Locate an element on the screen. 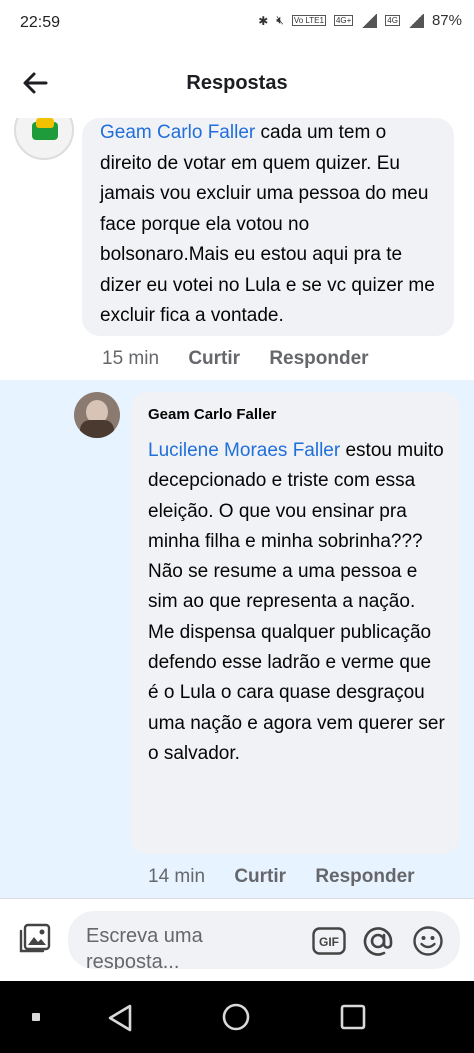 This screenshot has height=1053, width=474. bluetooth-icon: ✱ is located at coordinates (263, 20).